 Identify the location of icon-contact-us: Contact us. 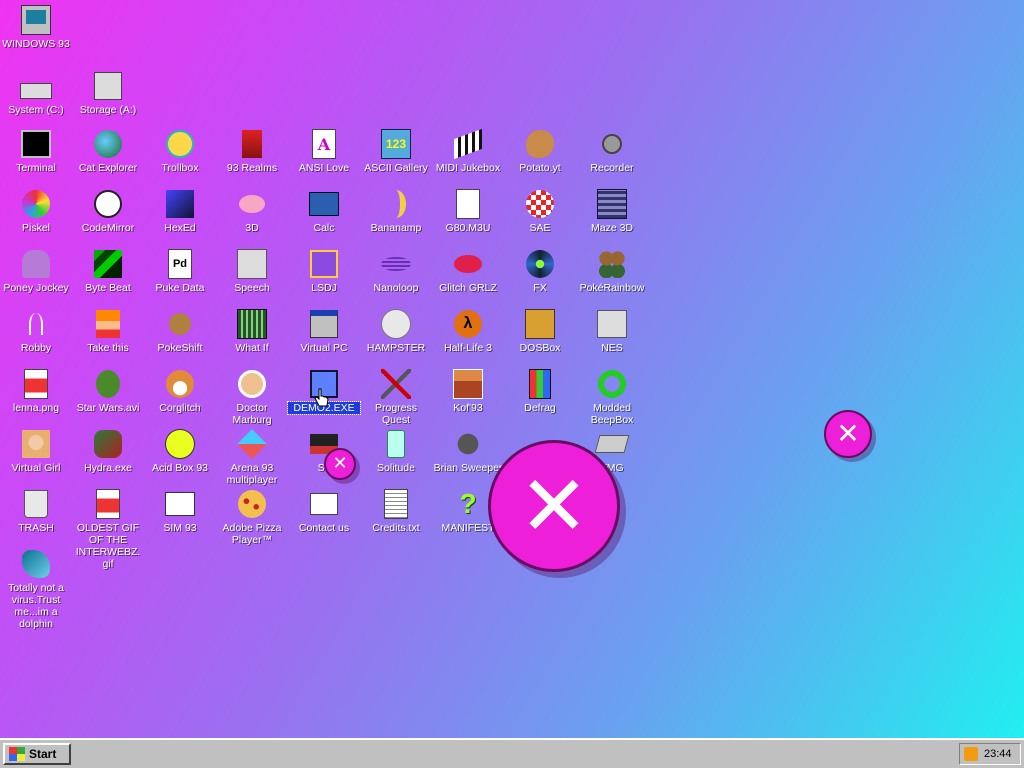
(324, 511).